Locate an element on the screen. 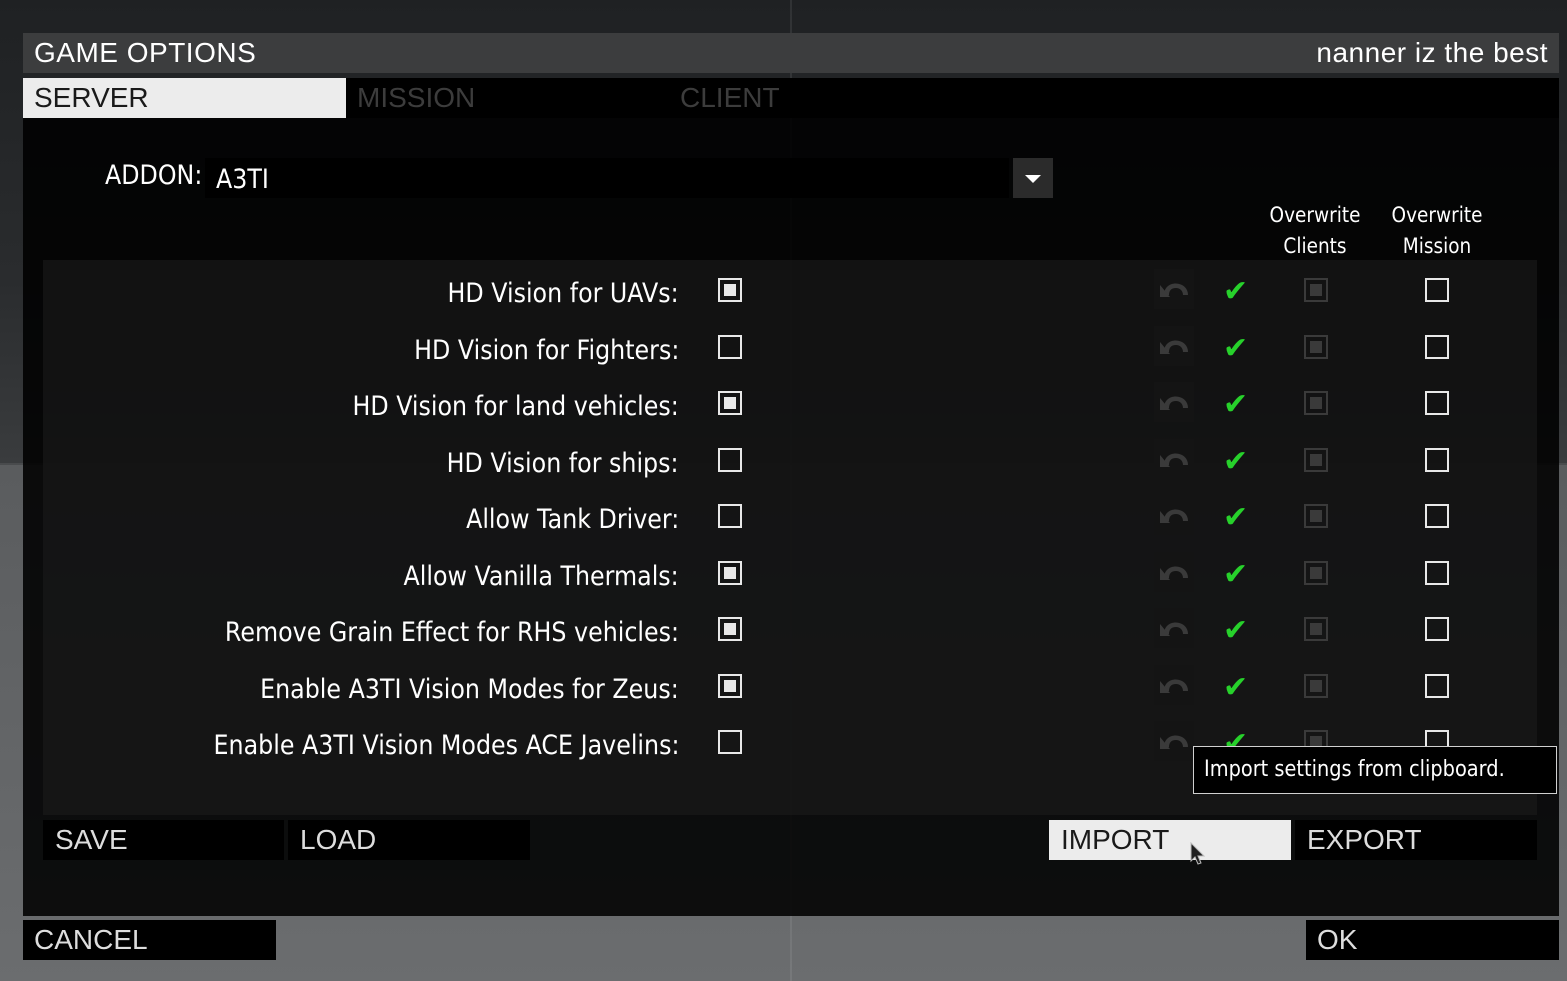 This screenshot has height=981, width=1567. user-name: nanner iz the best is located at coordinates (1432, 52).